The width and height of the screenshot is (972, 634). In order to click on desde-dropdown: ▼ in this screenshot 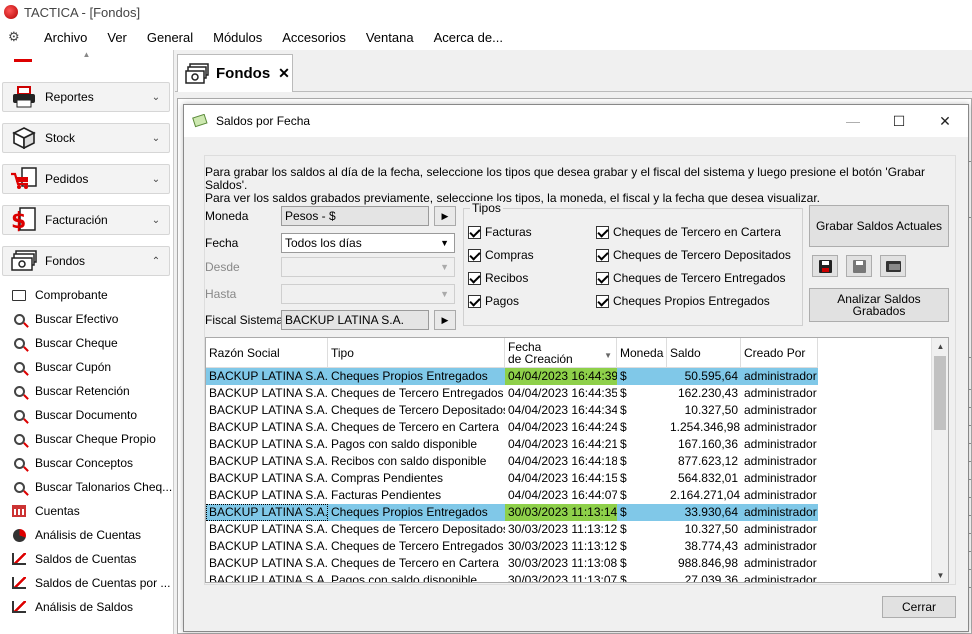, I will do `click(368, 267)`.